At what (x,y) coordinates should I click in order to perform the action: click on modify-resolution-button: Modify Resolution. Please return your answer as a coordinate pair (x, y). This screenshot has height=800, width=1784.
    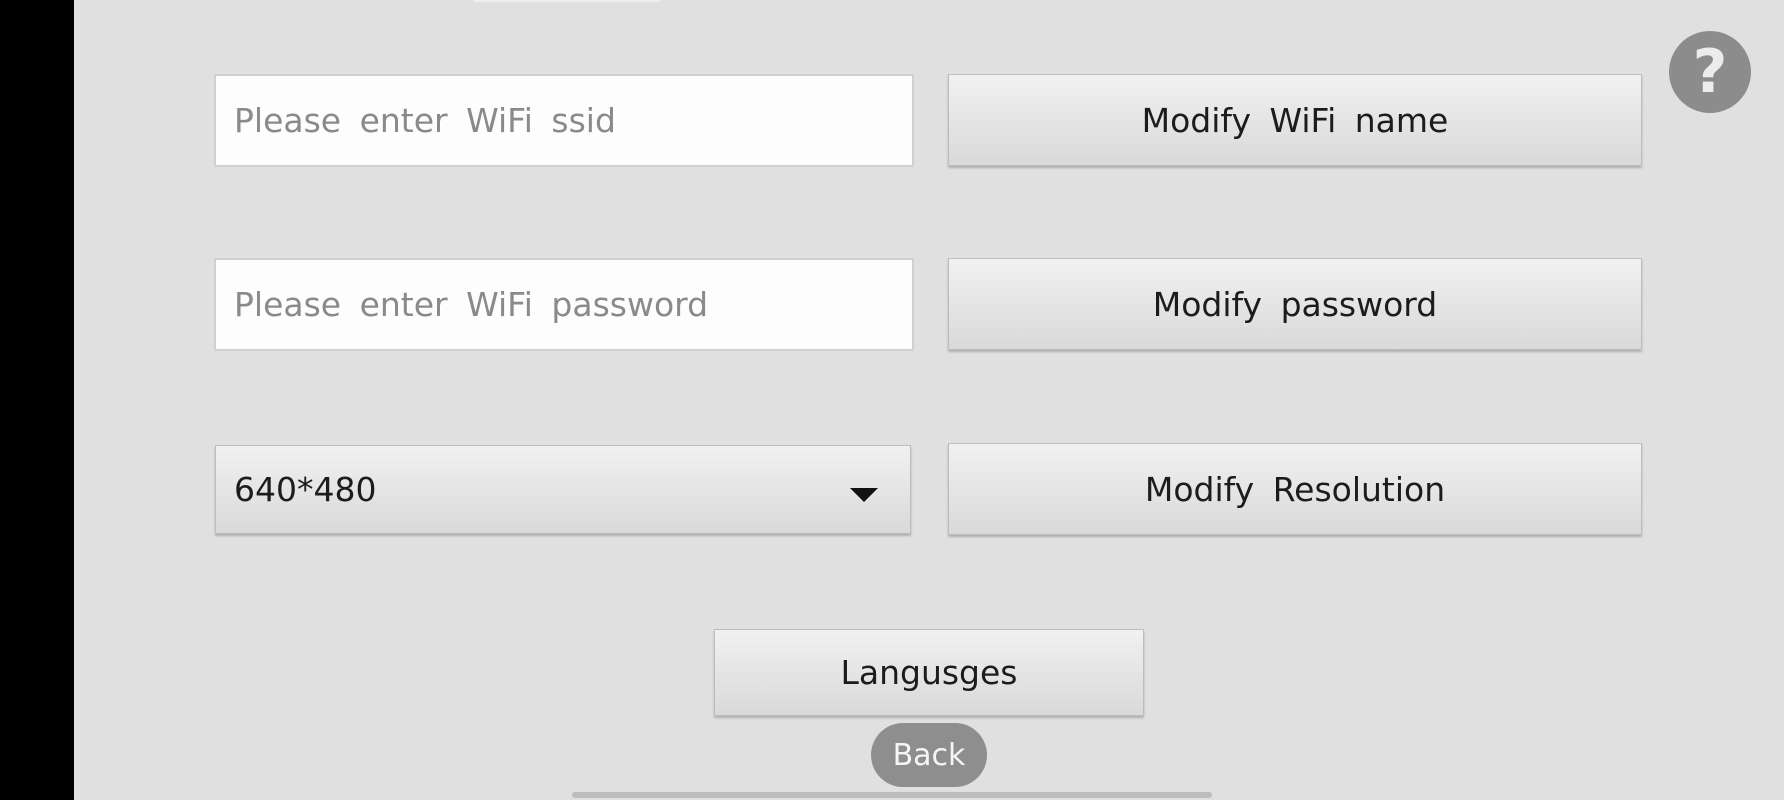
    Looking at the image, I should click on (1295, 489).